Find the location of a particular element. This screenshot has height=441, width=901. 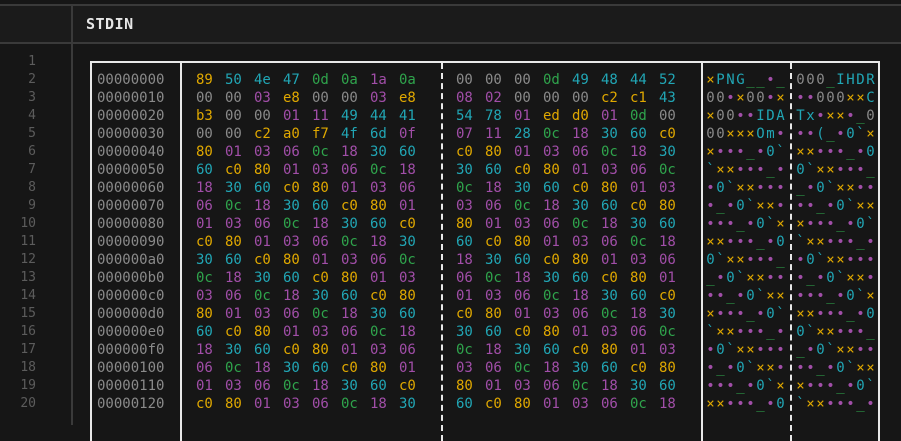

ascii-char: H is located at coordinates (850, 80).